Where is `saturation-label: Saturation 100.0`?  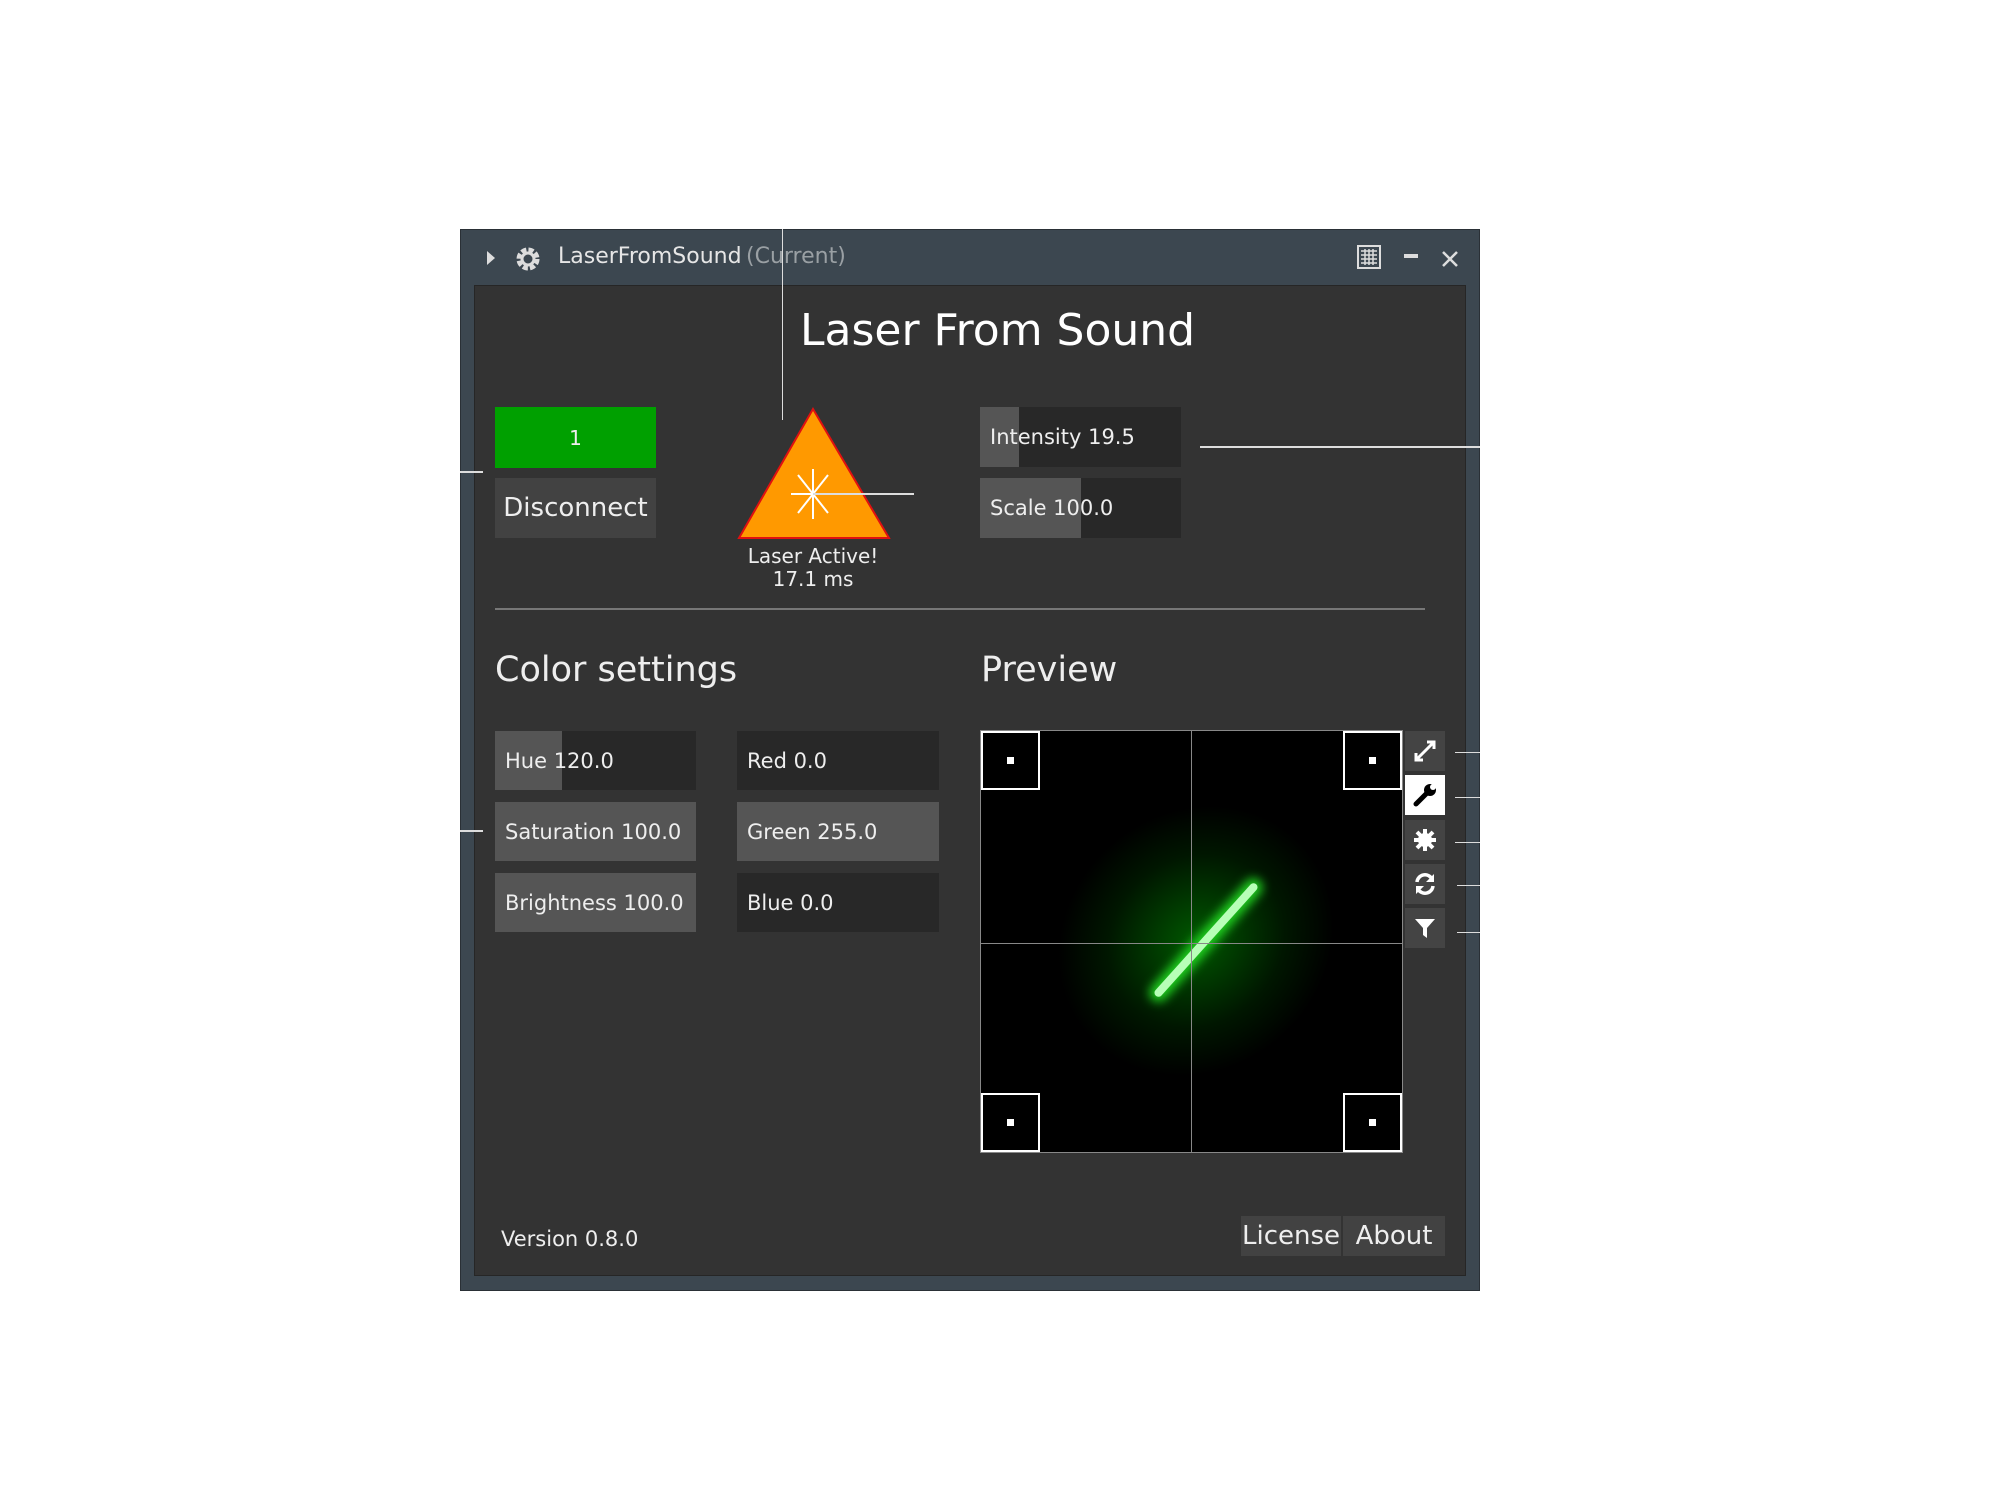
saturation-label: Saturation 100.0 is located at coordinates (593, 831).